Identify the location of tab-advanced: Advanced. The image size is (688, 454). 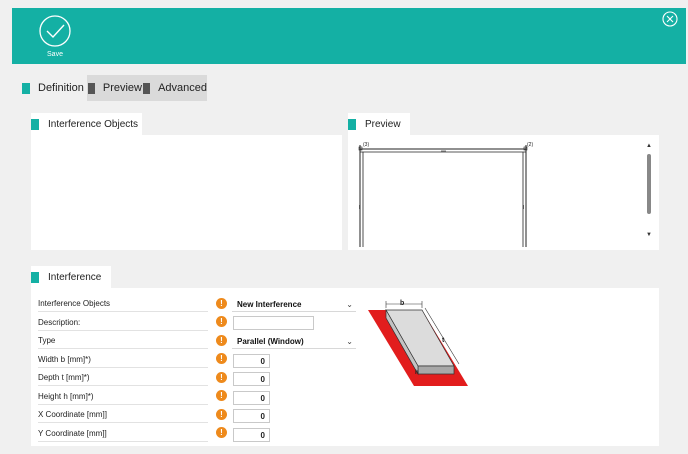
(174, 88).